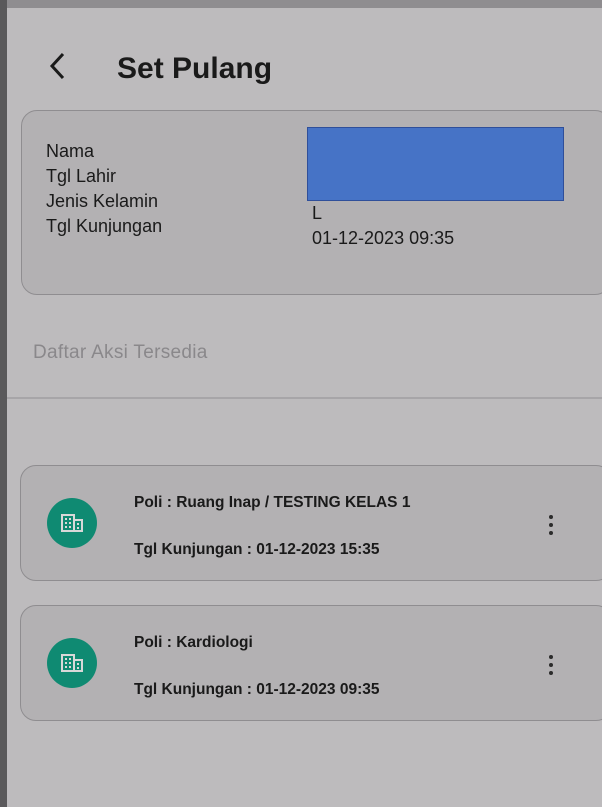 This screenshot has width=602, height=807. Describe the element at coordinates (195, 68) in the screenshot. I see `page-title: Set Pulang` at that location.